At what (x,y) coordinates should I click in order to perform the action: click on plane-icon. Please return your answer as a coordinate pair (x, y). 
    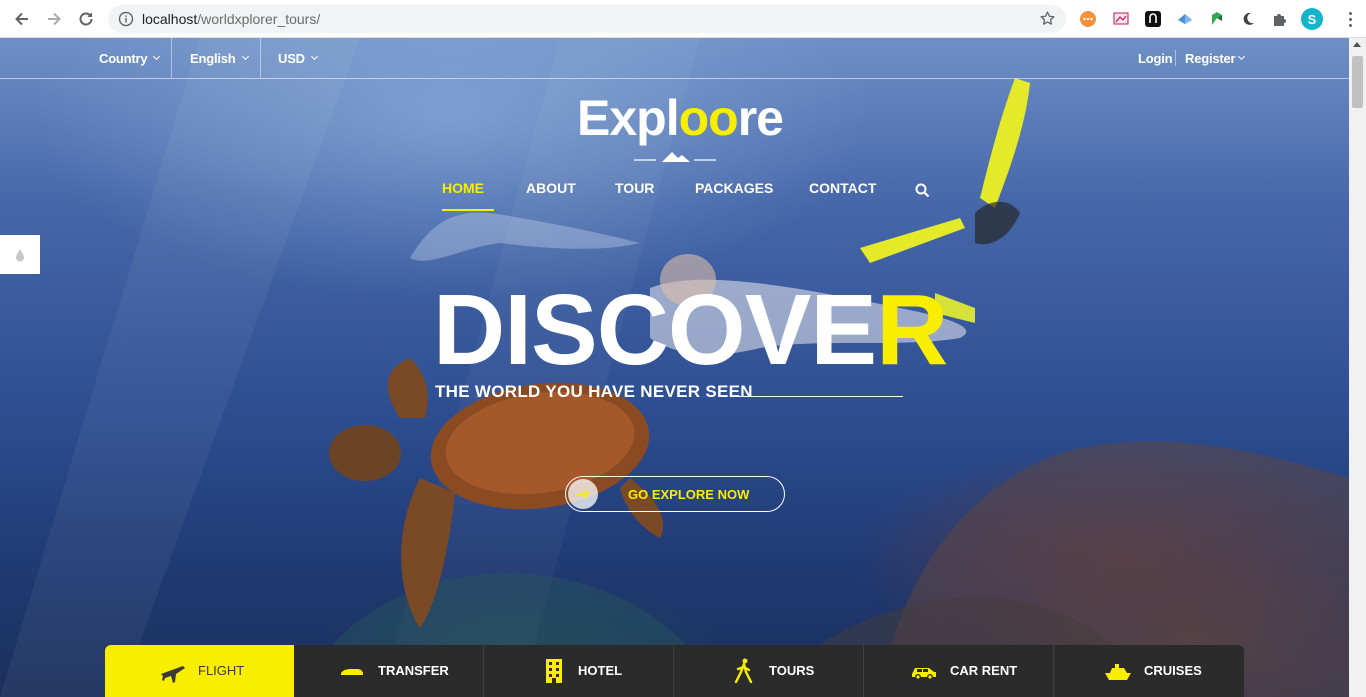
    Looking at the image, I should click on (173, 674).